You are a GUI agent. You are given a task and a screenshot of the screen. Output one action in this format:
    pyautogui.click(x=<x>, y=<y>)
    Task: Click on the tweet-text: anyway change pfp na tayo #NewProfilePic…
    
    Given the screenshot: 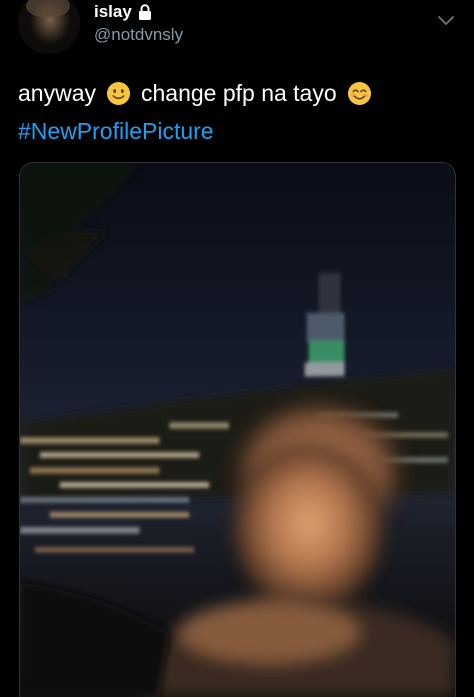 What is the action you would take?
    pyautogui.click(x=238, y=112)
    